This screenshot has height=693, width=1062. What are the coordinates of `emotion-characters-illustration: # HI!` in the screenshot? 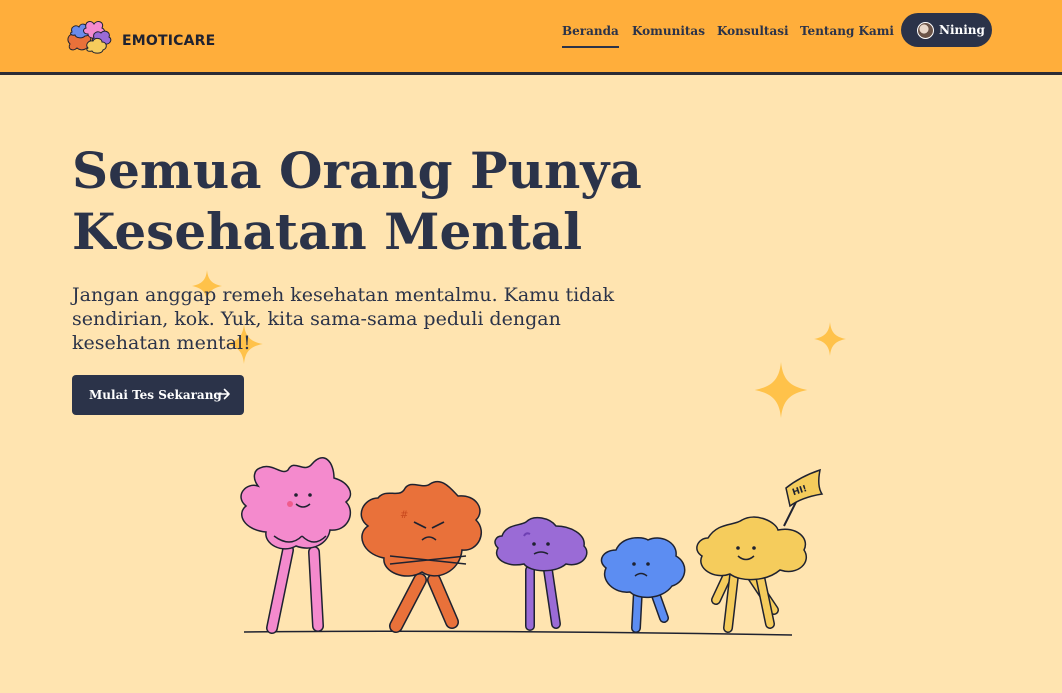 It's located at (532, 546).